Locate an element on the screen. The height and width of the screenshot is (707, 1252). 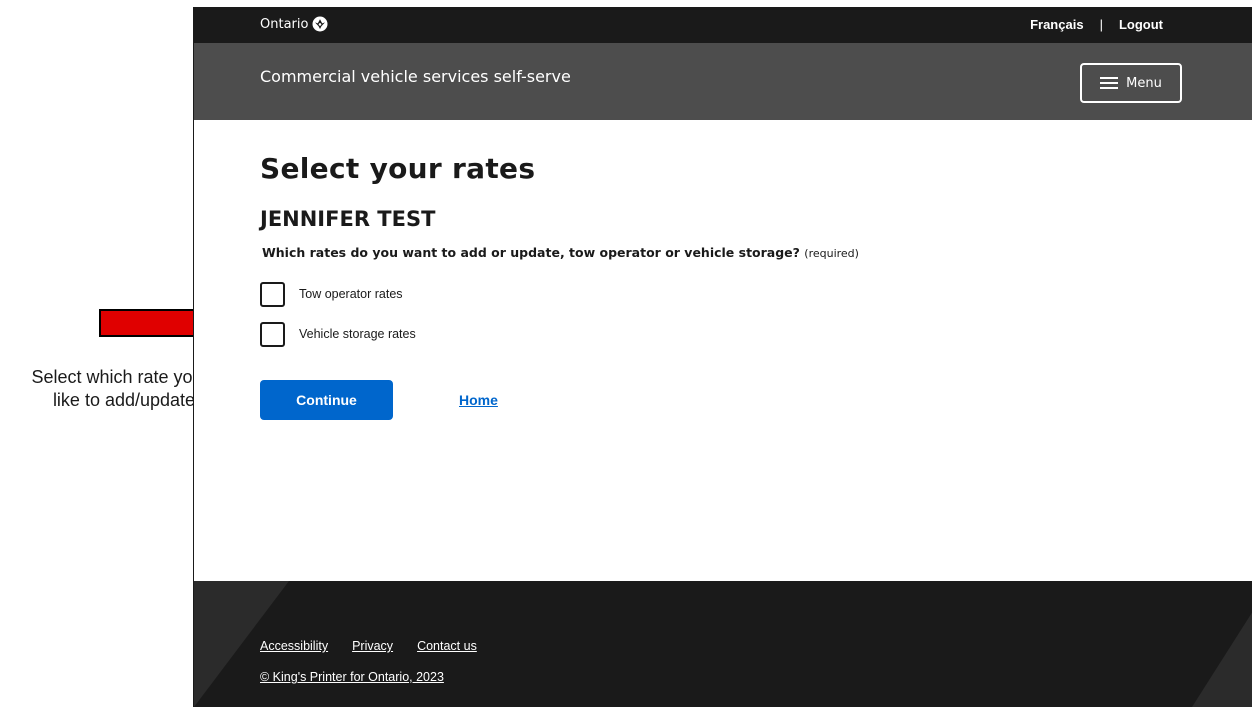
tow-operator-rates-label: Tow operator rates is located at coordinates (351, 294).